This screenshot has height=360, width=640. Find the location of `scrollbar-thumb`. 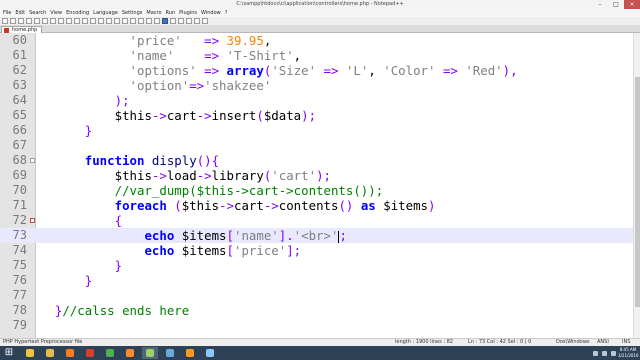

scrollbar-thumb is located at coordinates (637, 192).